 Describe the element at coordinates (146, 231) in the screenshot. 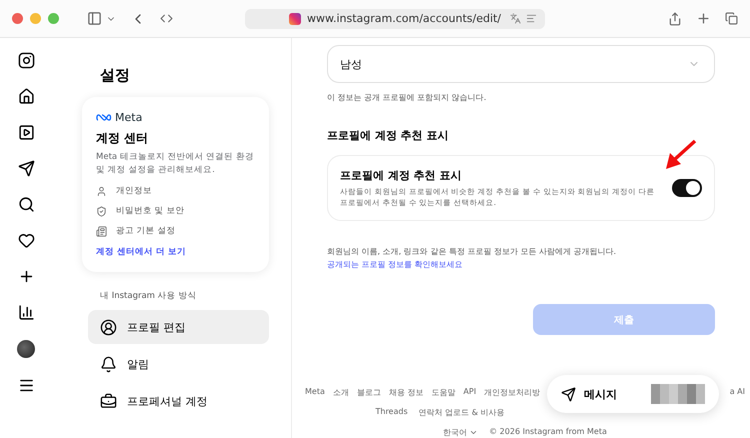

I see `card-item: 광고 기본 설정` at that location.